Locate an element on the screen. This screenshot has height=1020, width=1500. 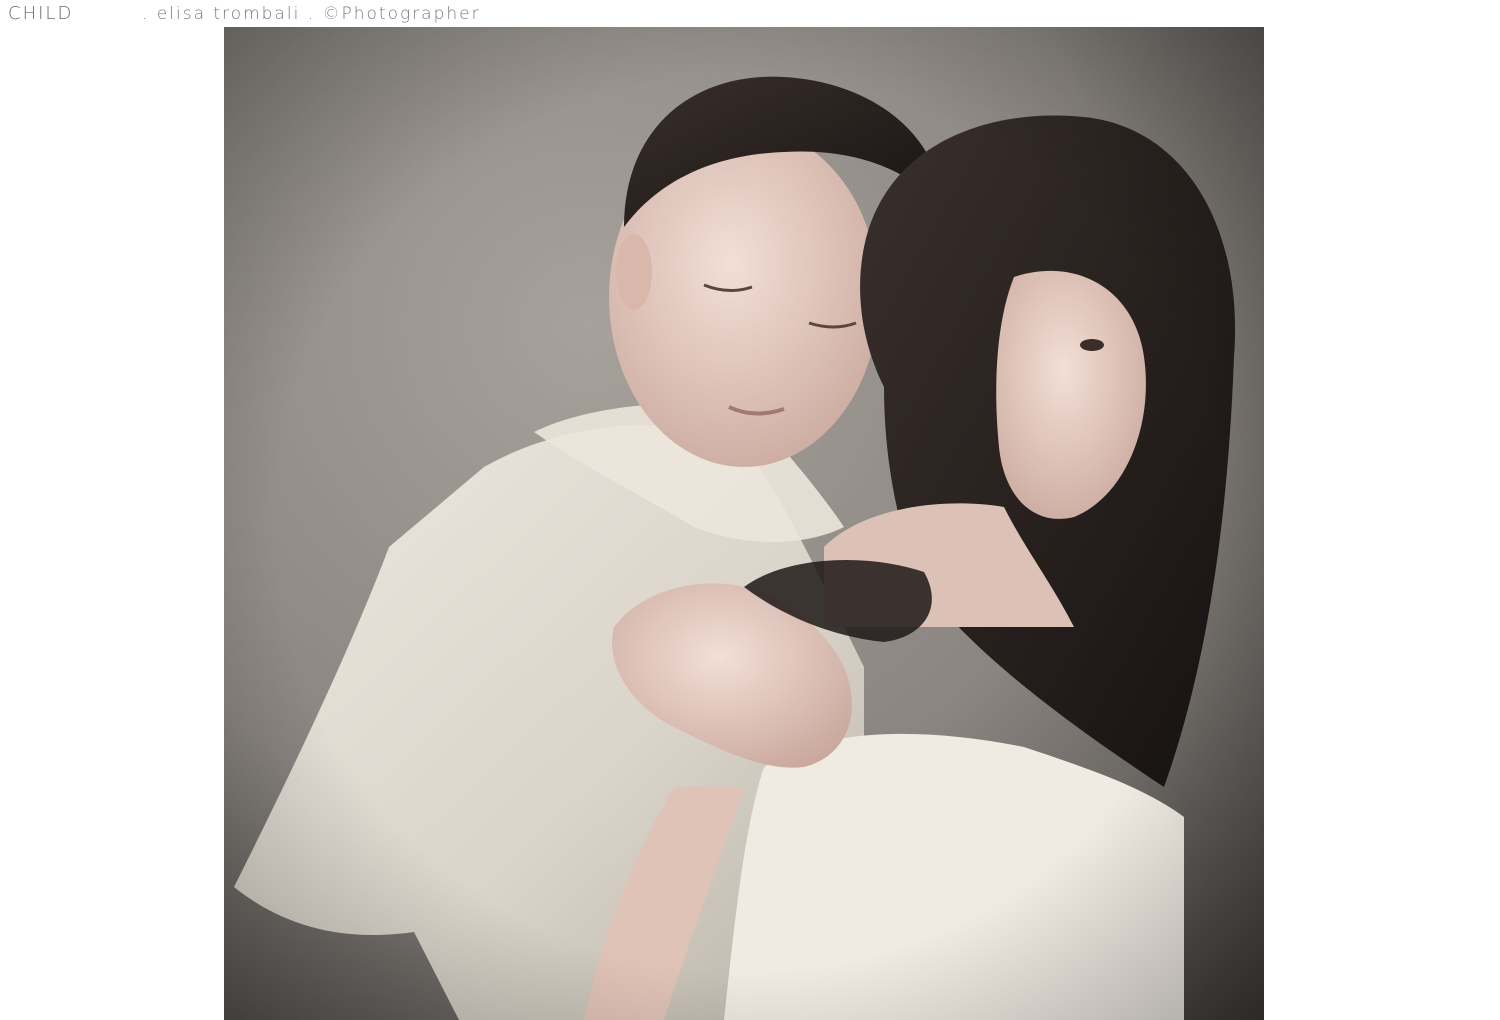
section-title-link: CHILD is located at coordinates (40, 13).